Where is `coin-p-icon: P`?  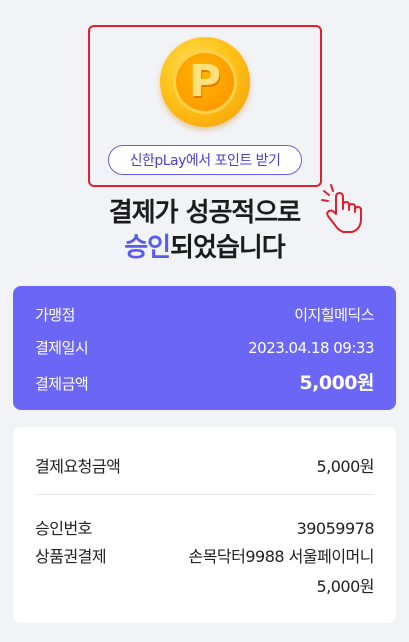
coin-p-icon: P is located at coordinates (205, 82).